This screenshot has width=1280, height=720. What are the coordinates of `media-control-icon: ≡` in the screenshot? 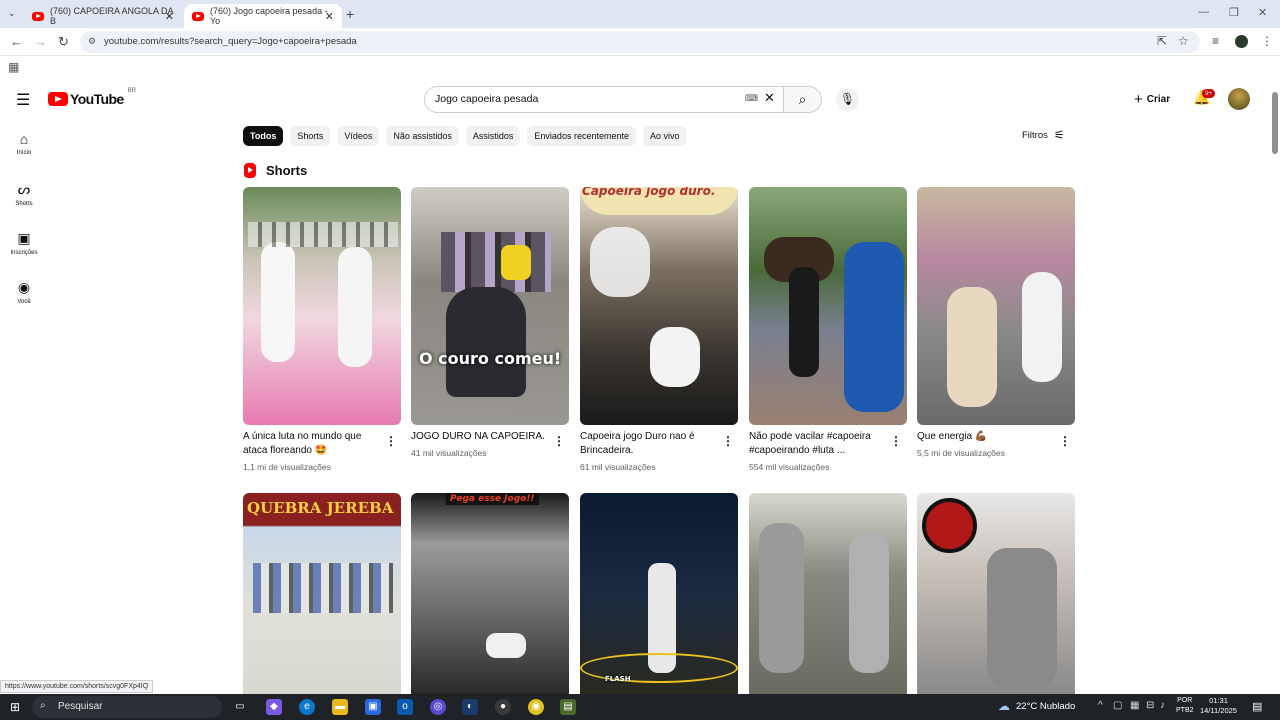 It's located at (1215, 41).